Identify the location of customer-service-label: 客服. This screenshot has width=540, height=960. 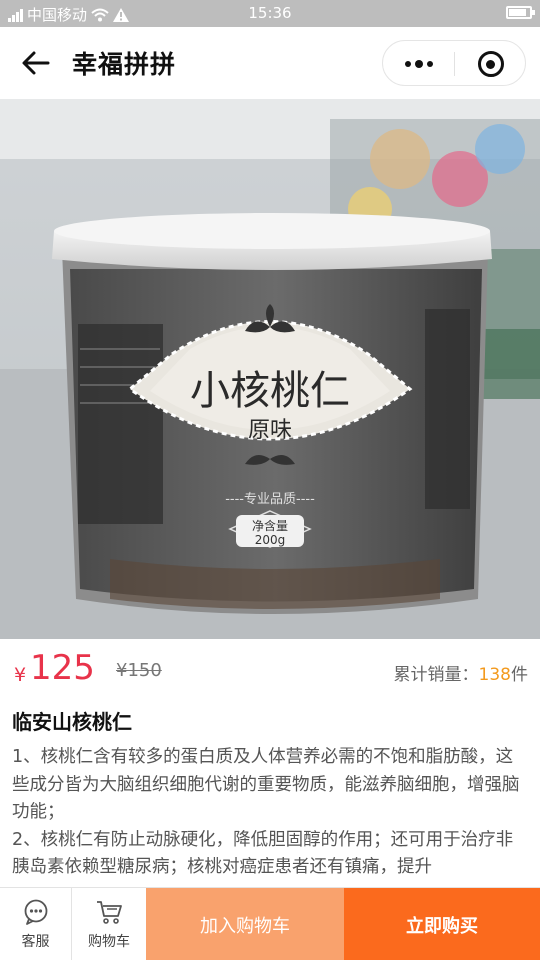
(35, 941).